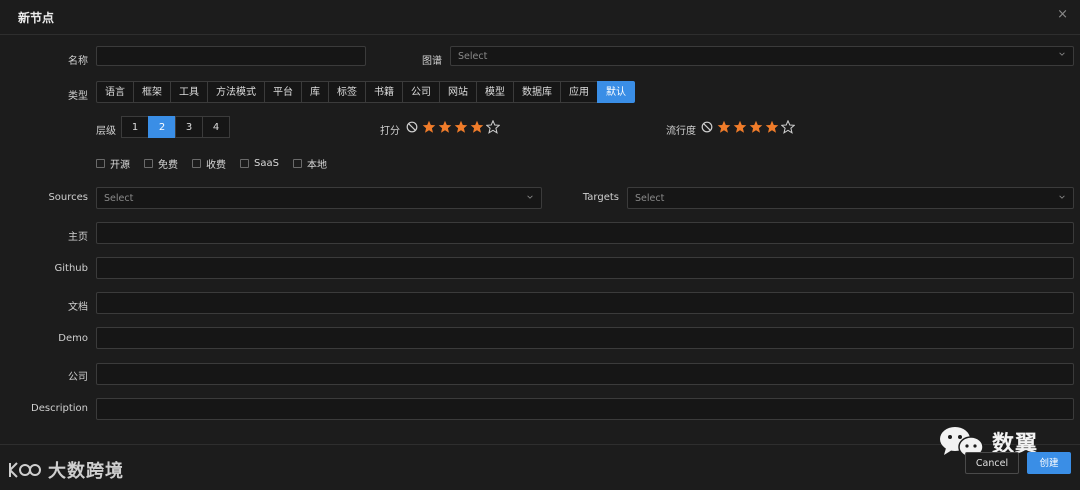 The height and width of the screenshot is (490, 1080). What do you see at coordinates (120, 165) in the screenshot?
I see `checkbox-label: 开源` at bounding box center [120, 165].